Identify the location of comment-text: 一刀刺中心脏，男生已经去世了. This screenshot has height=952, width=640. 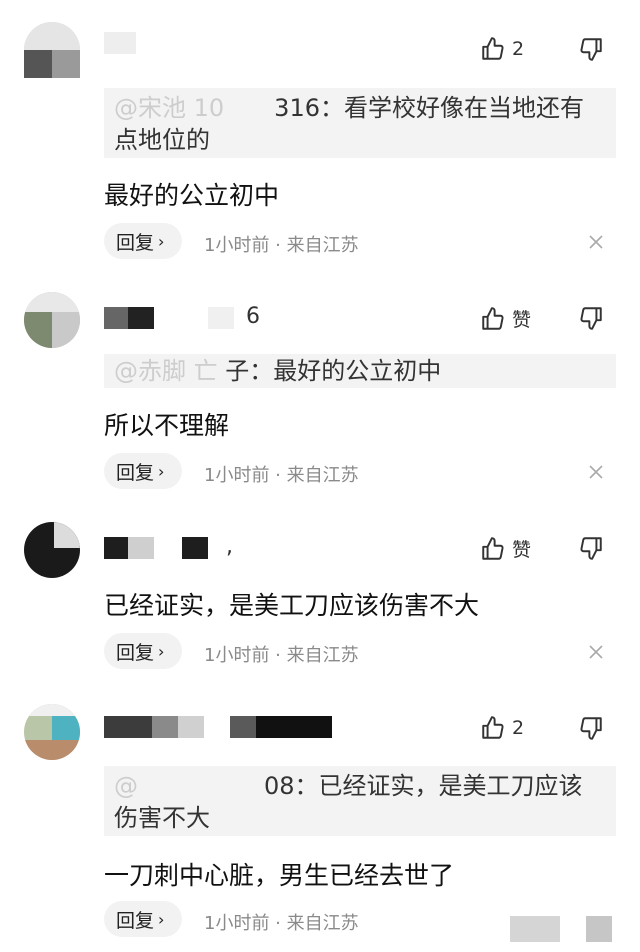
(279, 875).